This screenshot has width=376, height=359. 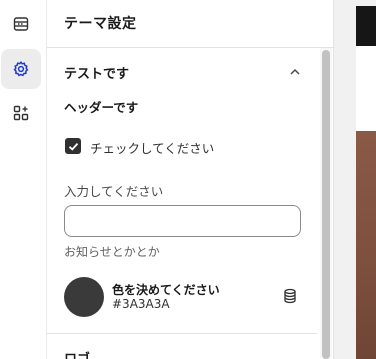 What do you see at coordinates (182, 221) in the screenshot?
I see `text-input` at bounding box center [182, 221].